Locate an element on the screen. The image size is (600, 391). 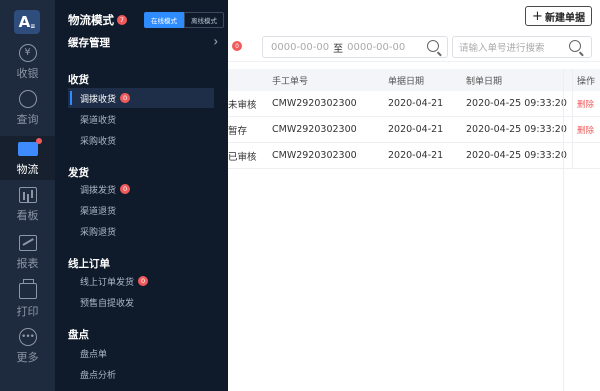
rail-item-label: 打印 is located at coordinates (27, 311).